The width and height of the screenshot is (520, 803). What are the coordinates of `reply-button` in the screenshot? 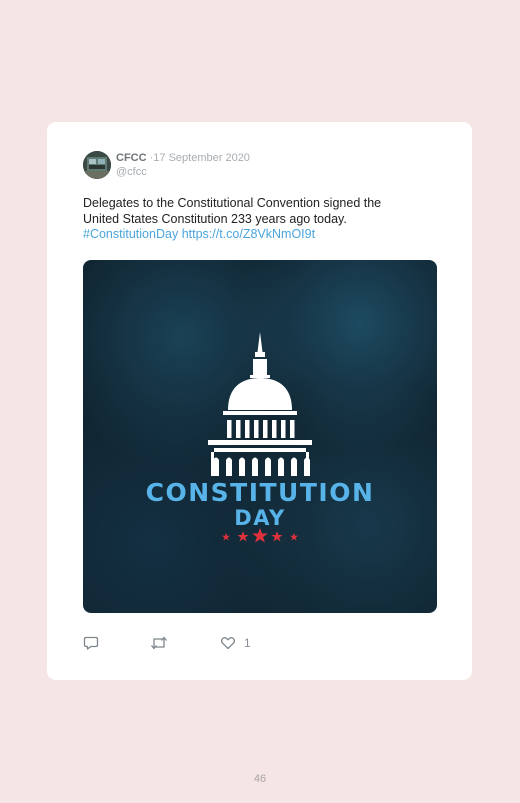 It's located at (91, 643).